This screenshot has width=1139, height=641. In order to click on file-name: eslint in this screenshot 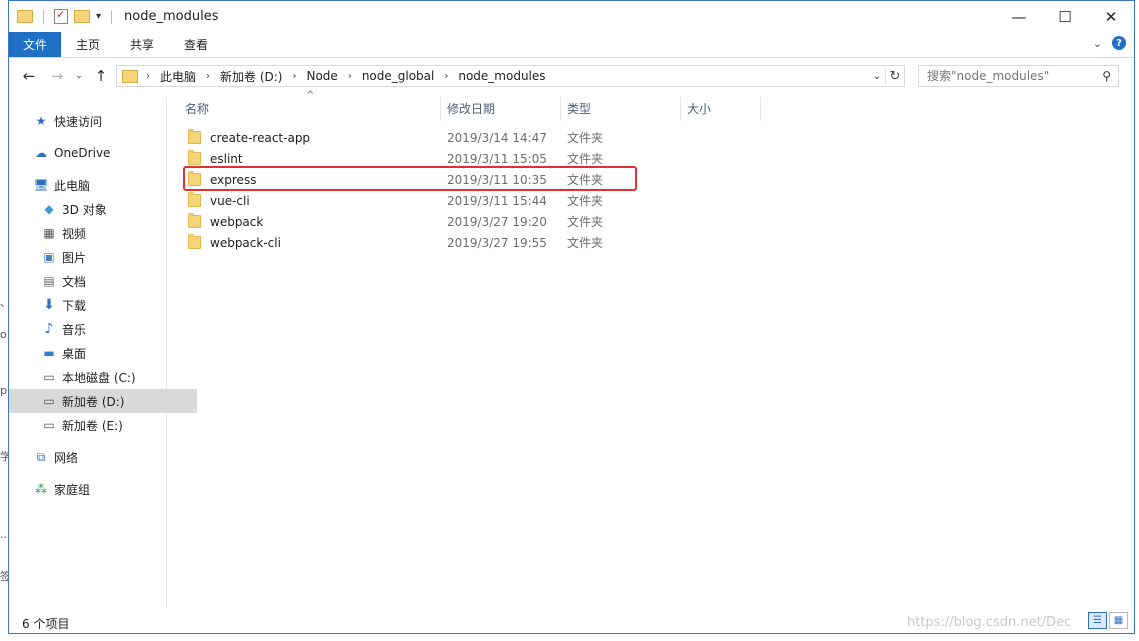, I will do `click(226, 158)`.